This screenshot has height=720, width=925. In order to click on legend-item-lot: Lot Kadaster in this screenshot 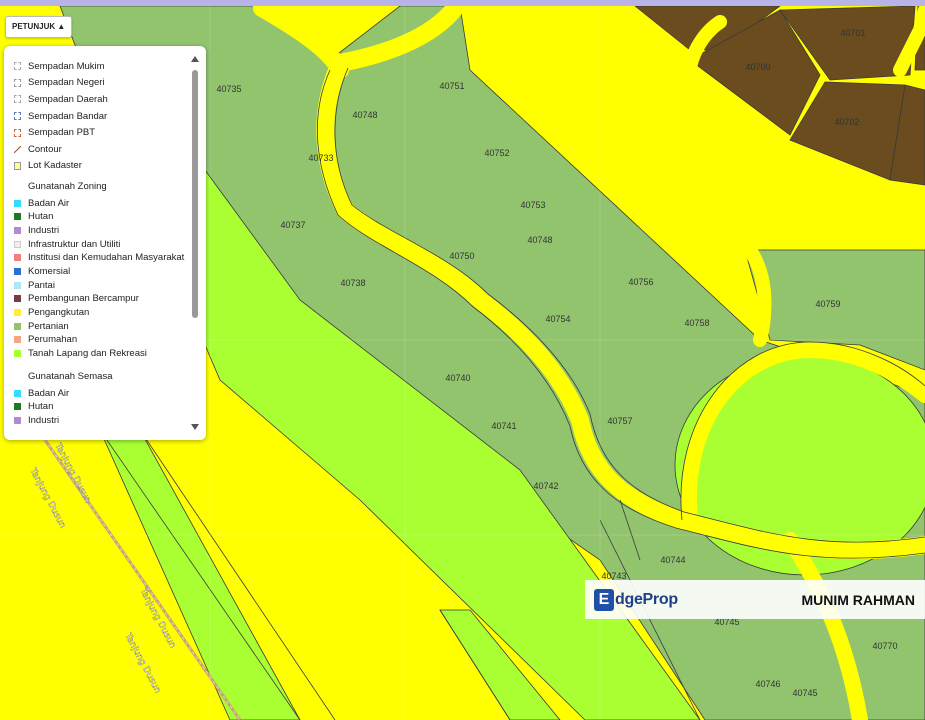, I will do `click(101, 166)`.